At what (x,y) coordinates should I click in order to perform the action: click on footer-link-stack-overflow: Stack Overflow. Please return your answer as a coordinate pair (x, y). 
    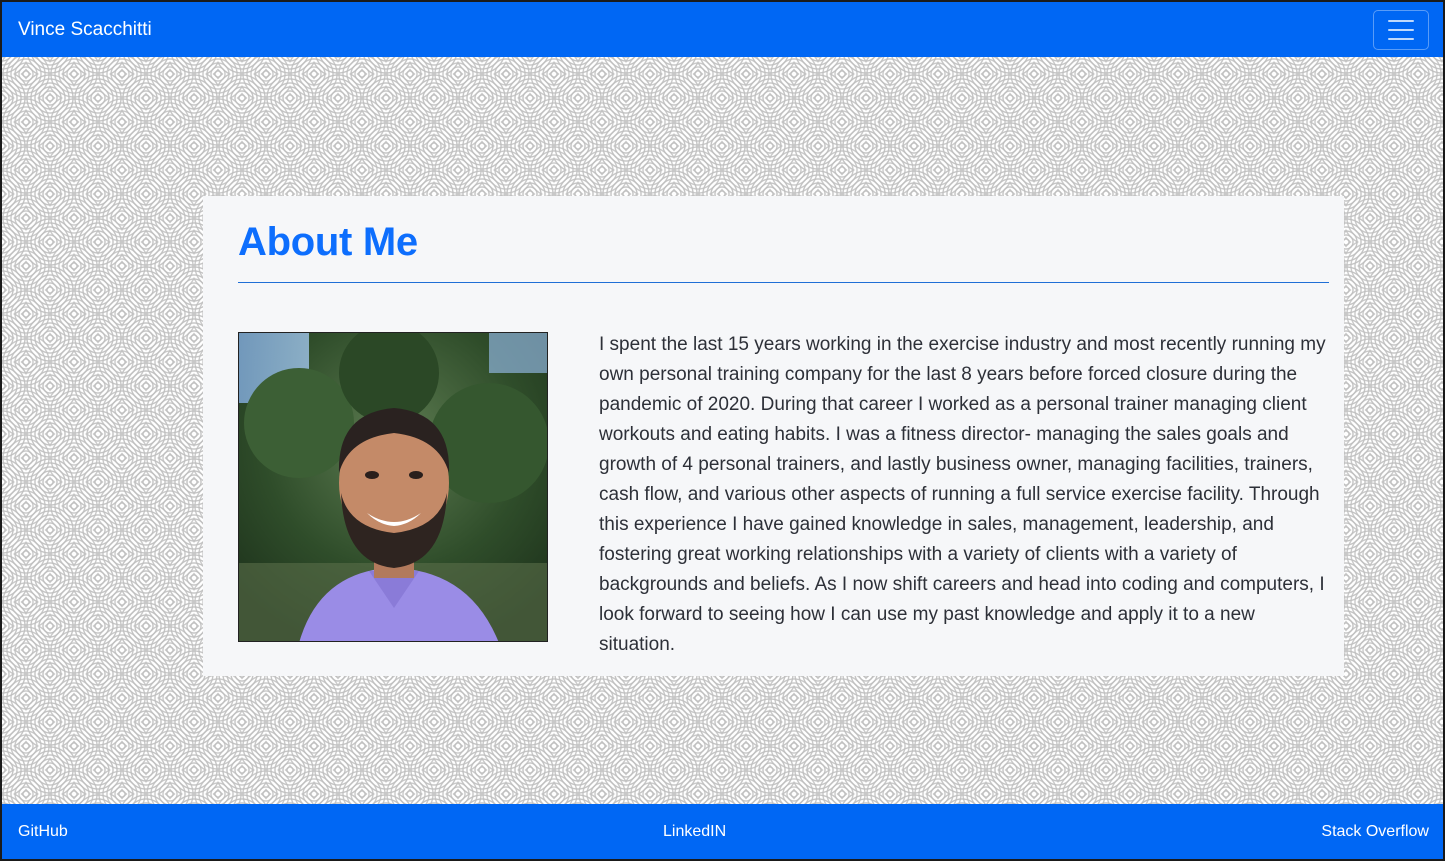
    Looking at the image, I should click on (1375, 832).